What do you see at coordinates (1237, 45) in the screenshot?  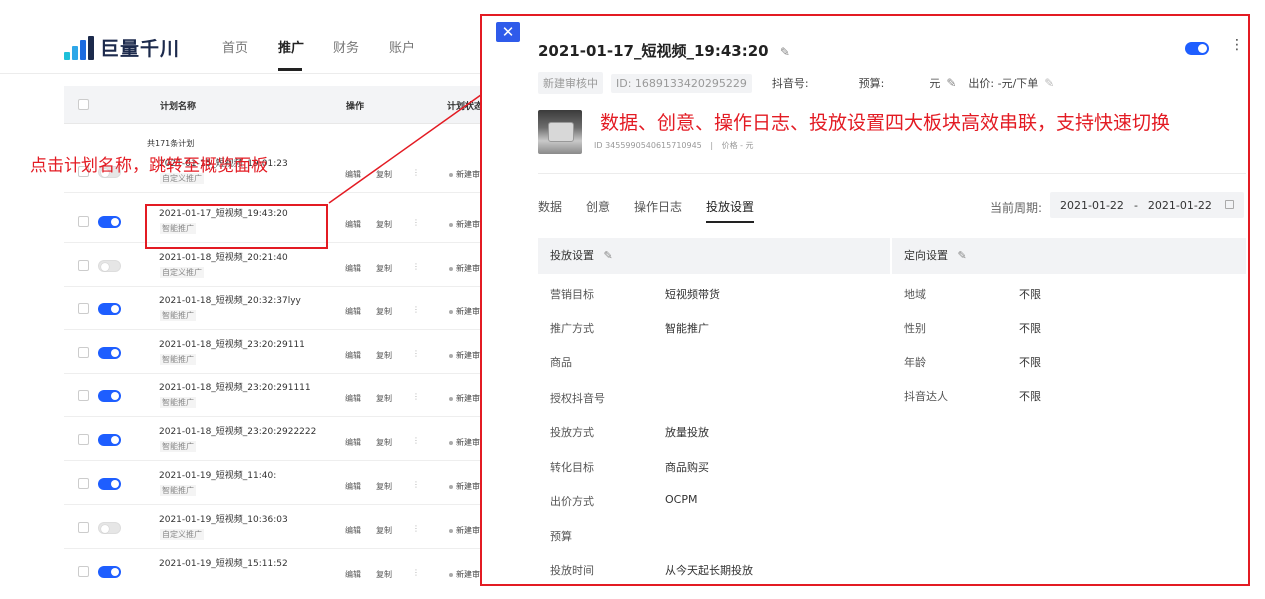 I see `more-options-icon: ⋮` at bounding box center [1237, 45].